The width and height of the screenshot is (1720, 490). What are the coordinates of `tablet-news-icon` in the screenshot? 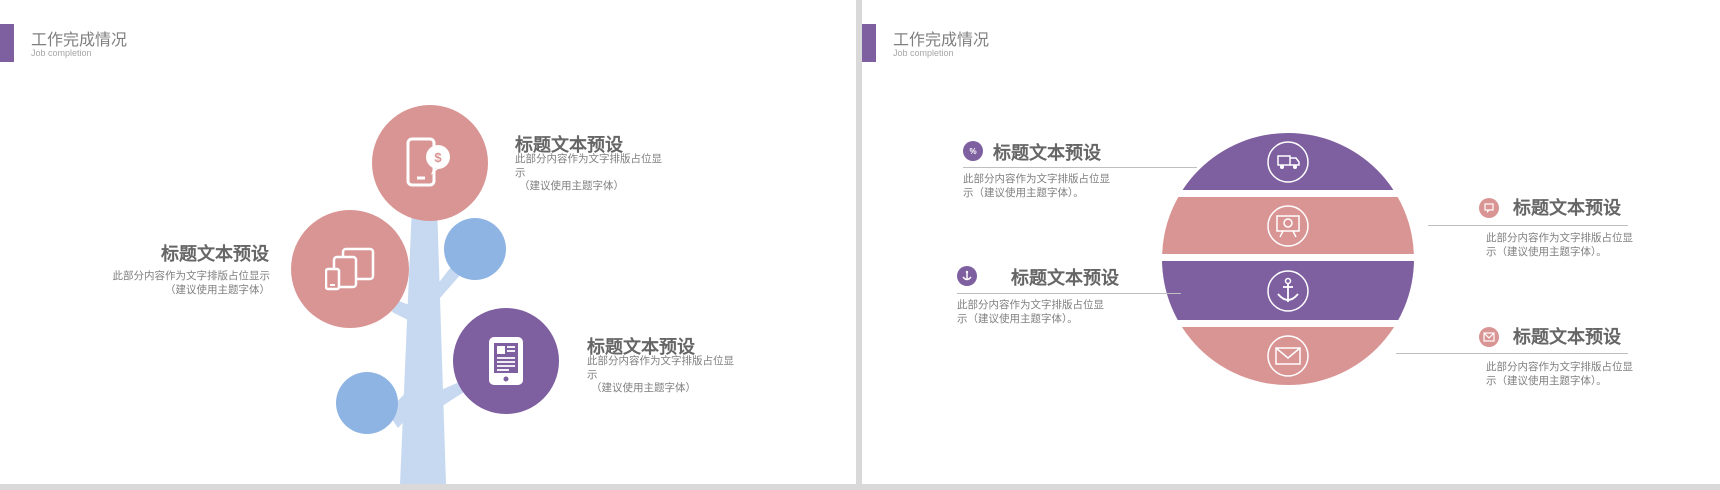 It's located at (506, 361).